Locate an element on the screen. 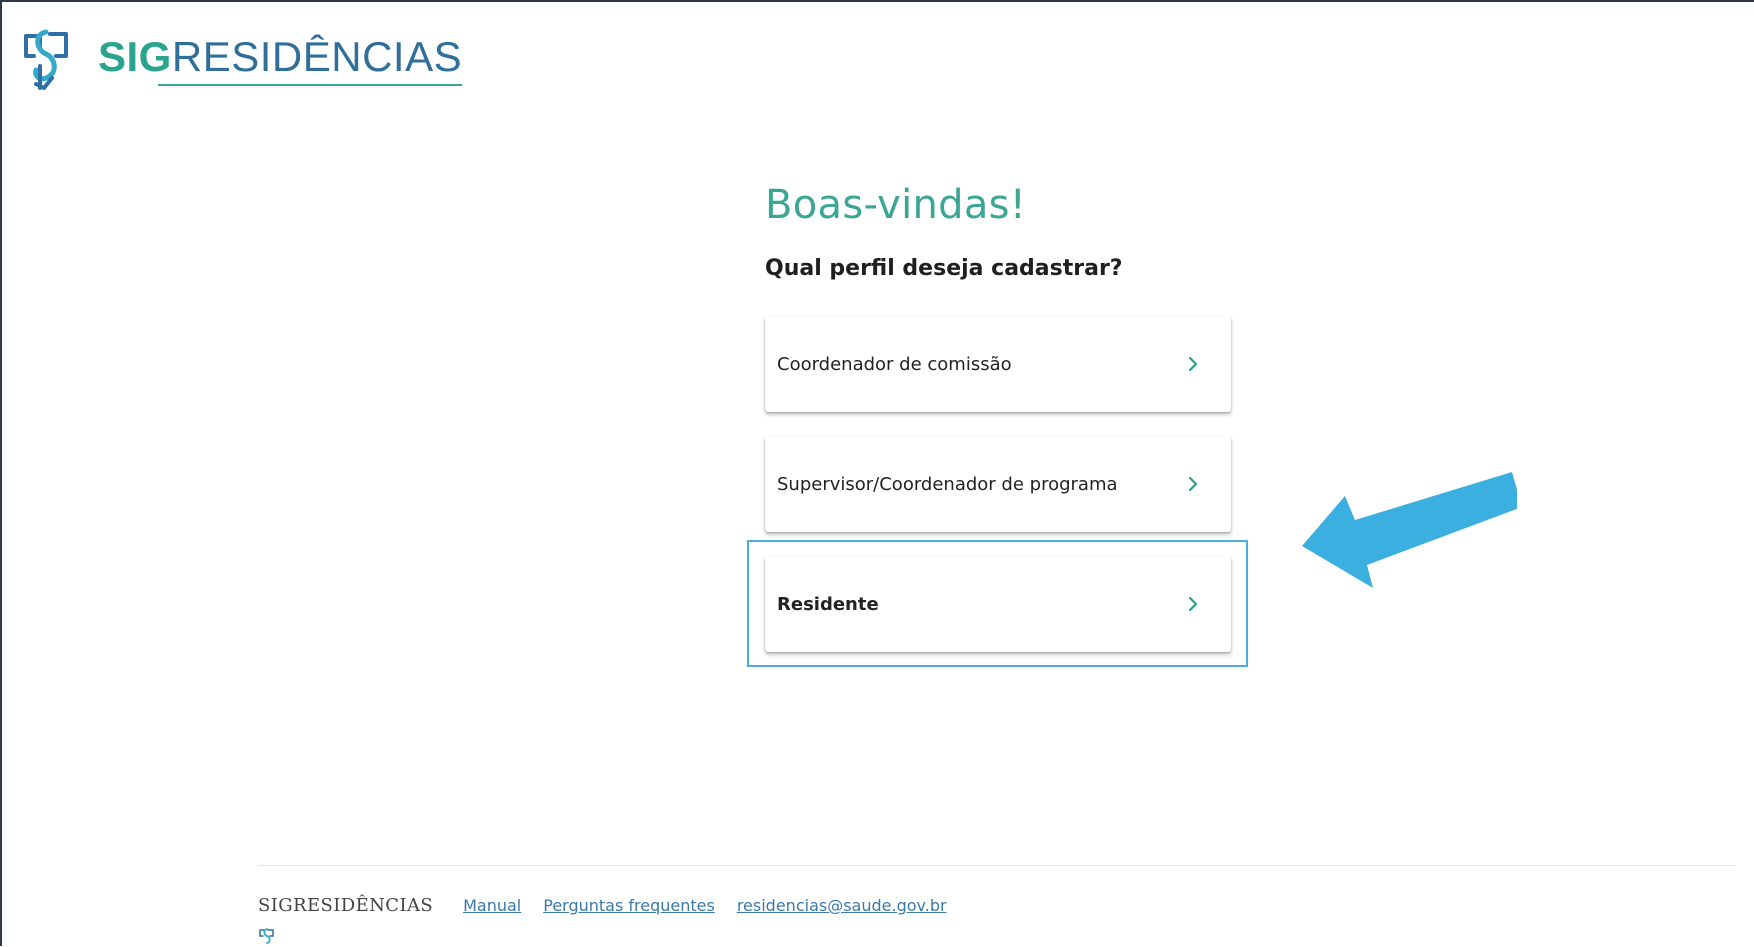 The image size is (1754, 947). logo-underline is located at coordinates (310, 85).